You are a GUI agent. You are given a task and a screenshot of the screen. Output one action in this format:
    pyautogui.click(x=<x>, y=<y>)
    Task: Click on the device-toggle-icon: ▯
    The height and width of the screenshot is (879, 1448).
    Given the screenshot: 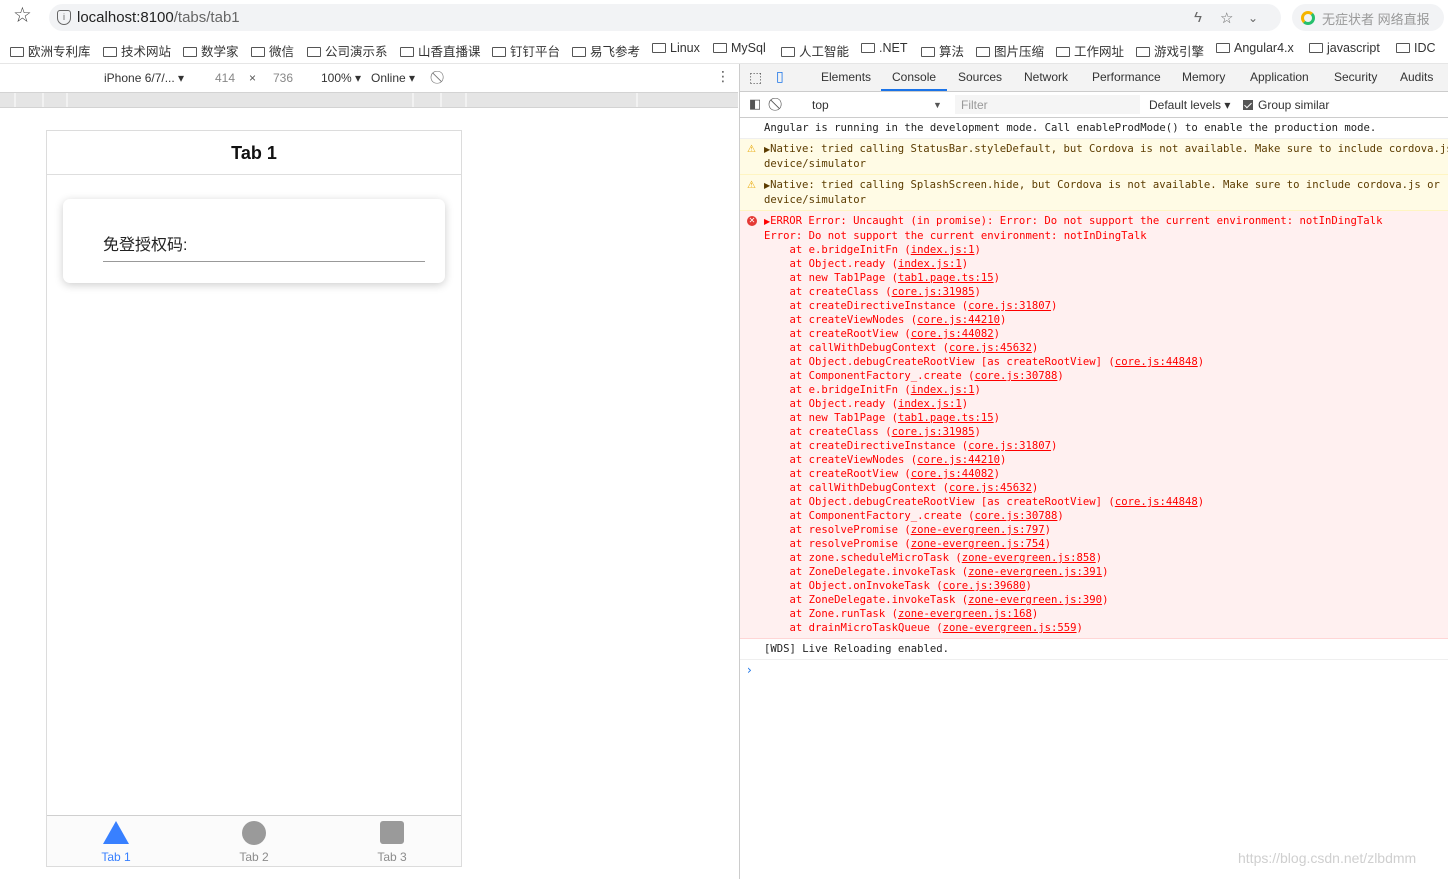 What is the action you would take?
    pyautogui.click(x=780, y=76)
    